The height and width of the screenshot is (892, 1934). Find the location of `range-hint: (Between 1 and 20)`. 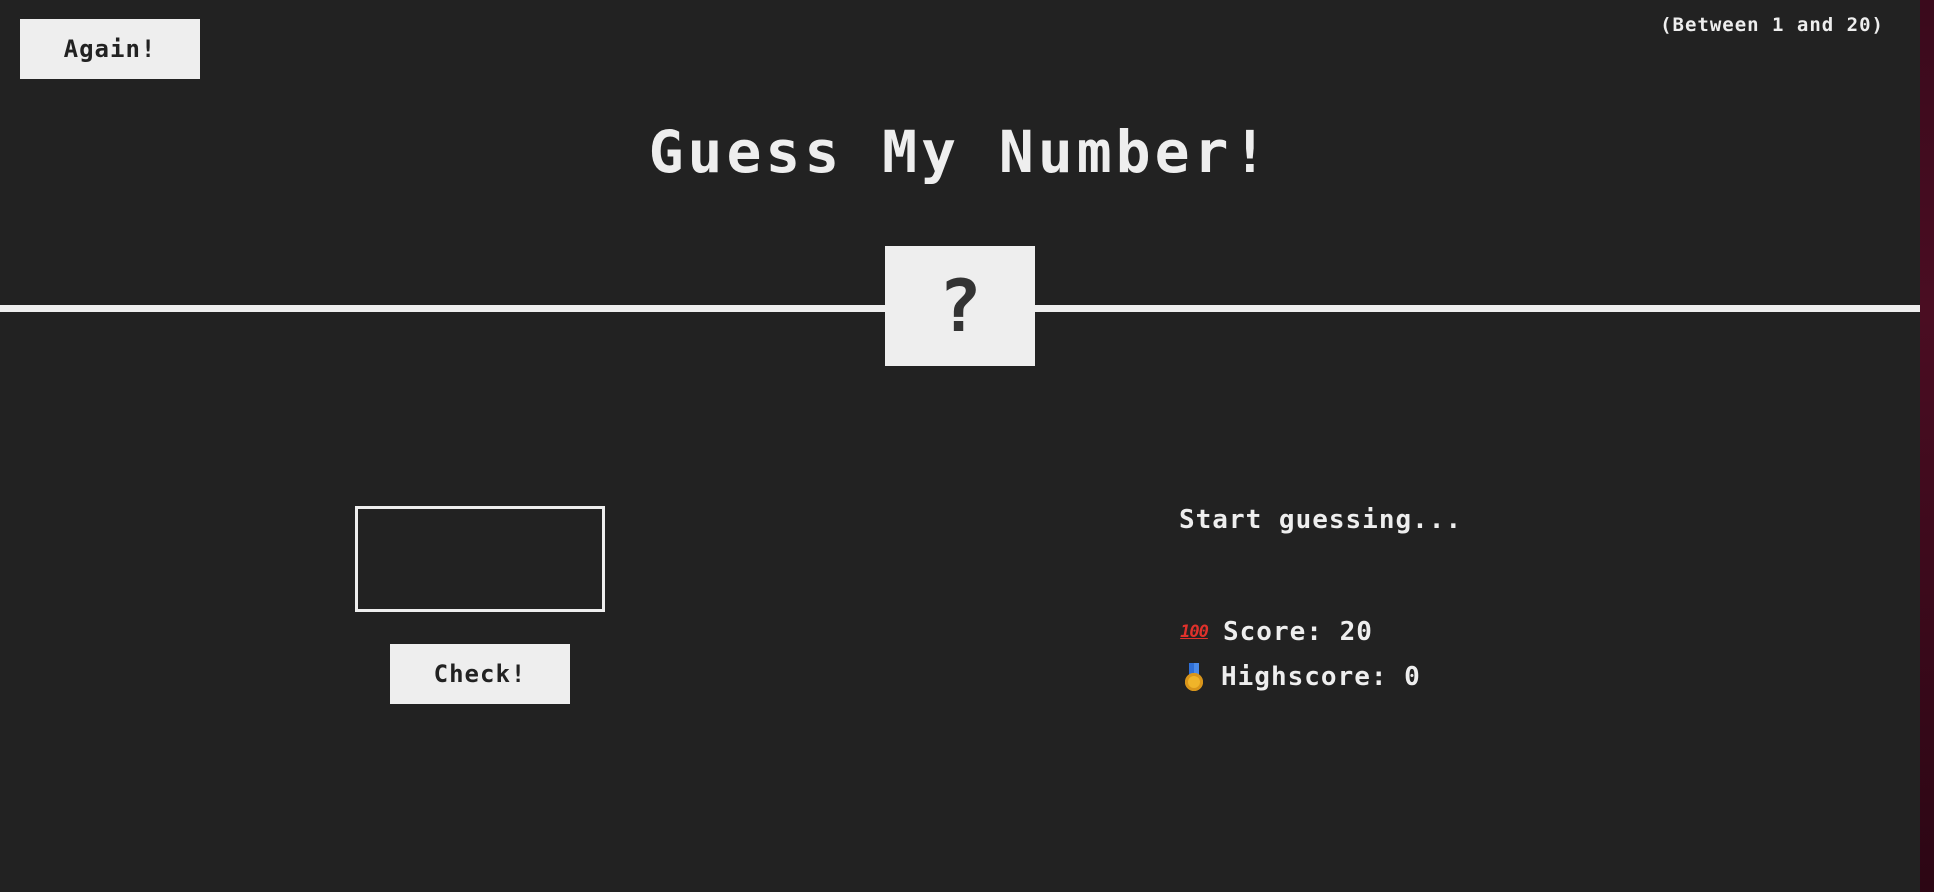

range-hint: (Between 1 and 20) is located at coordinates (1772, 25).